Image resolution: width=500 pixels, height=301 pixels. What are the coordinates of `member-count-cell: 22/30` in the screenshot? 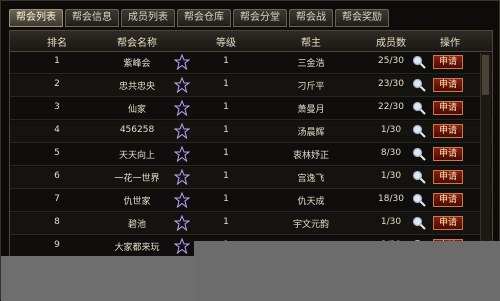 It's located at (391, 107).